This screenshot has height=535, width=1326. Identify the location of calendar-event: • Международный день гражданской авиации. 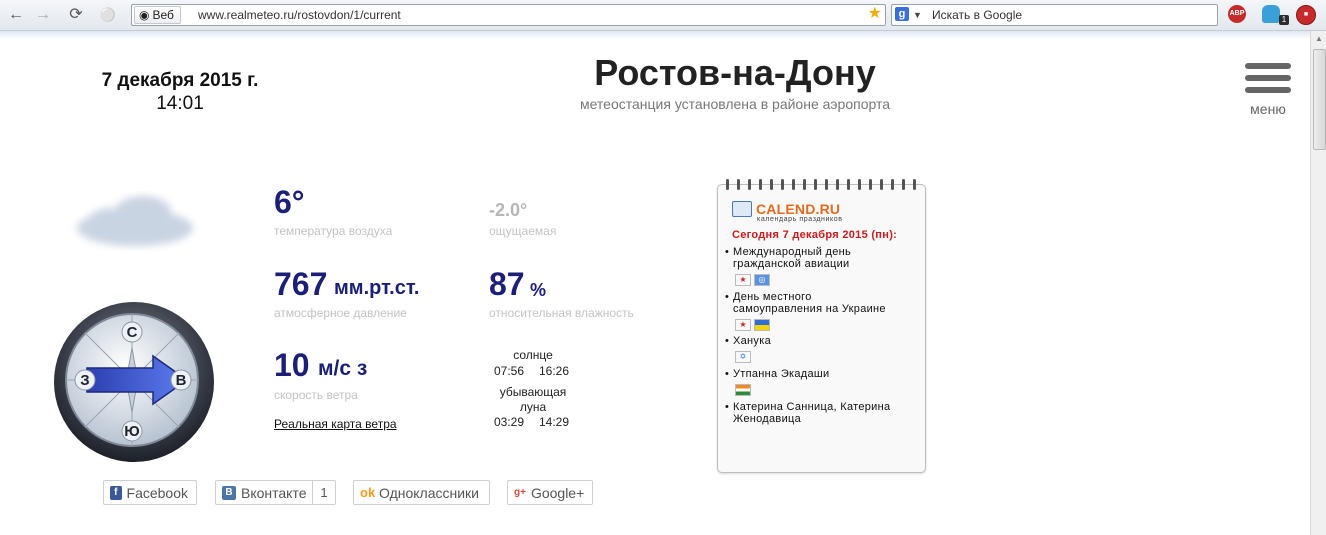
(788, 258).